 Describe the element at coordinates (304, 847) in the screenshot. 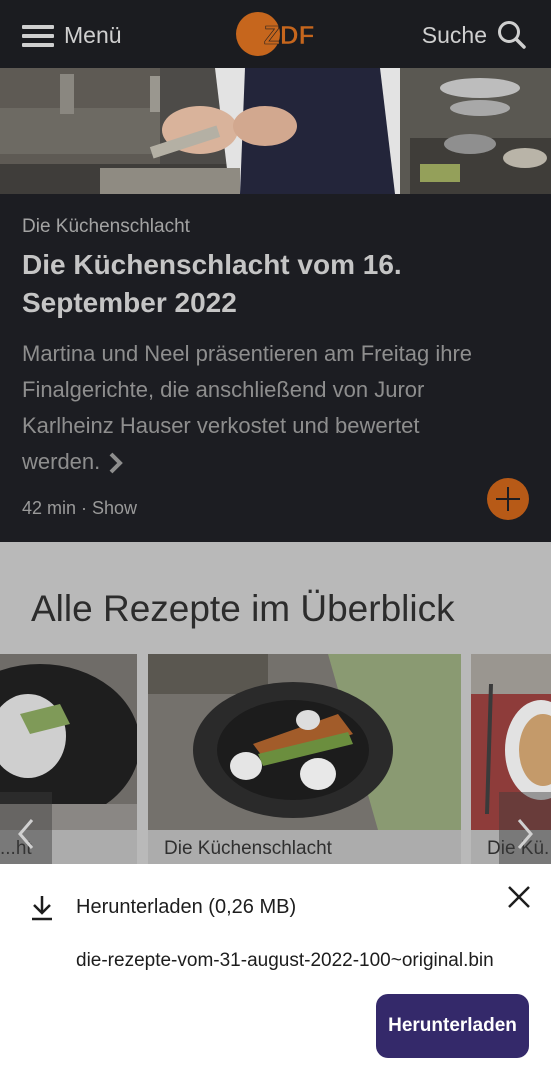

I see `recipe-caption: Die Küchenschlacht` at that location.